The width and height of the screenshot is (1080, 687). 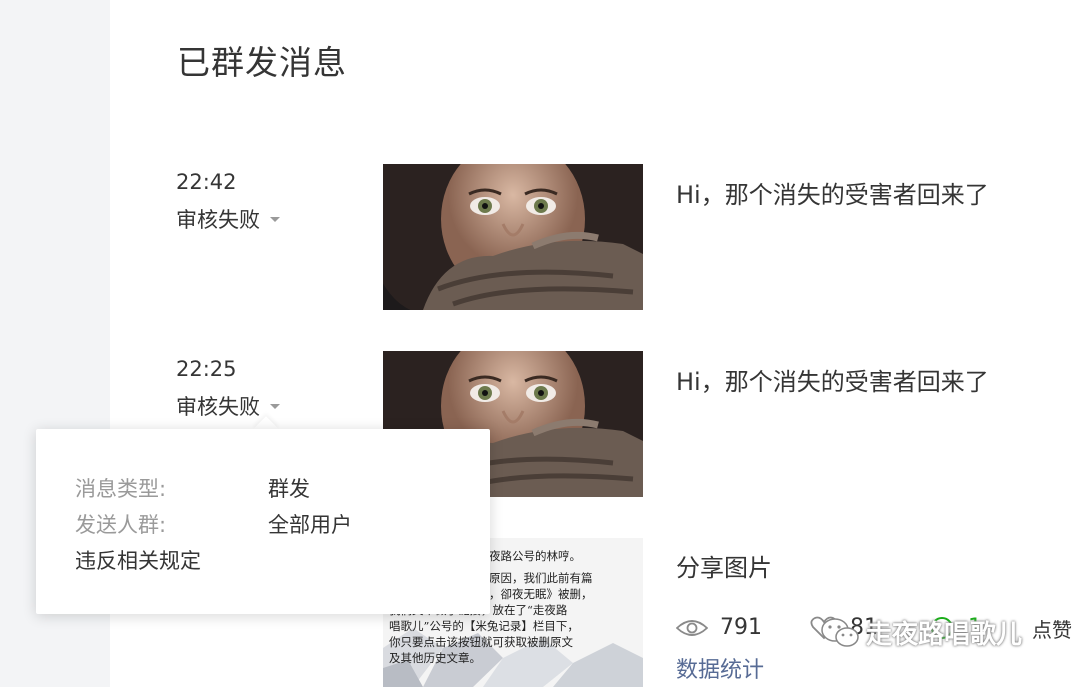 What do you see at coordinates (720, 668) in the screenshot?
I see `data-statistics-link: 数据统计` at bounding box center [720, 668].